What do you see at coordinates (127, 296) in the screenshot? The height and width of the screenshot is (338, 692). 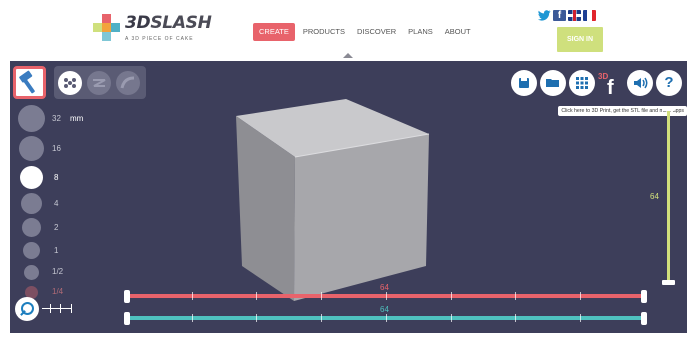 I see `red-slider-left-handle` at bounding box center [127, 296].